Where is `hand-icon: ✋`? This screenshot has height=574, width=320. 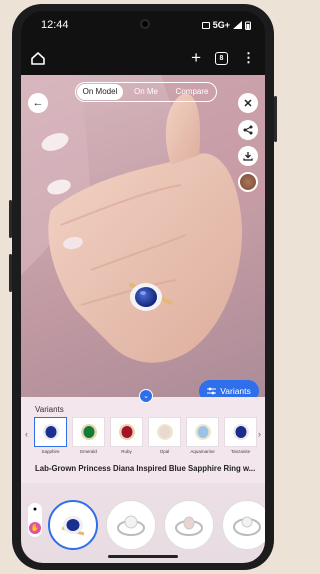 hand-icon: ✋ is located at coordinates (35, 528).